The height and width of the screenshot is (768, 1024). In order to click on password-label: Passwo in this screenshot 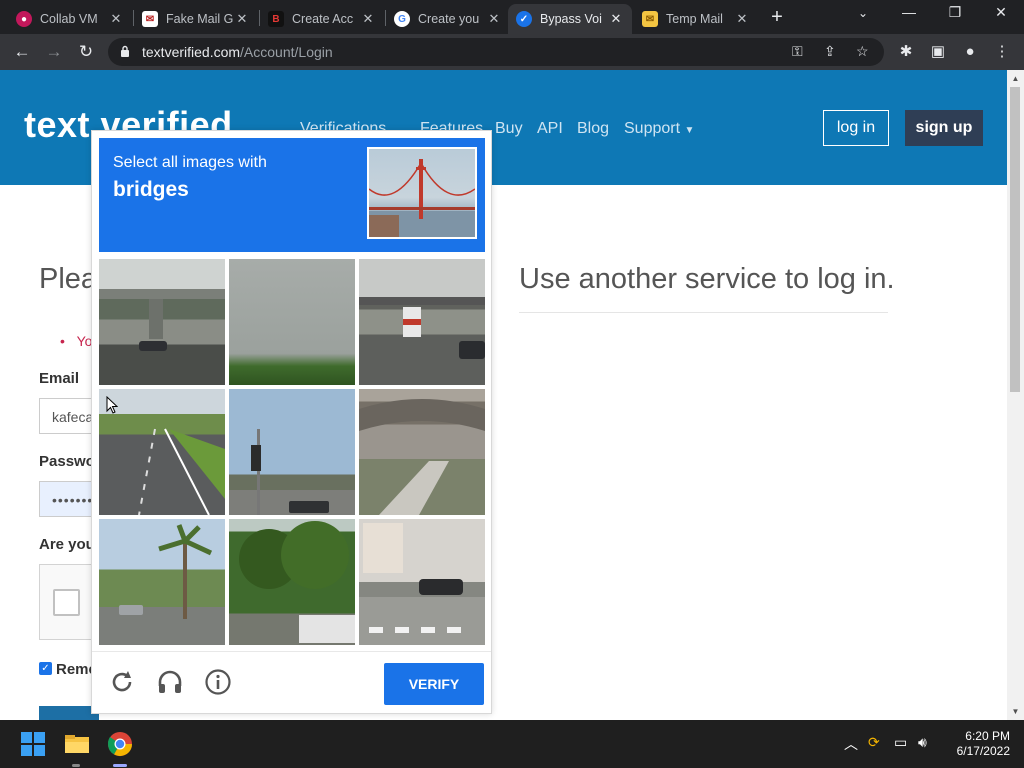, I will do `click(67, 461)`.